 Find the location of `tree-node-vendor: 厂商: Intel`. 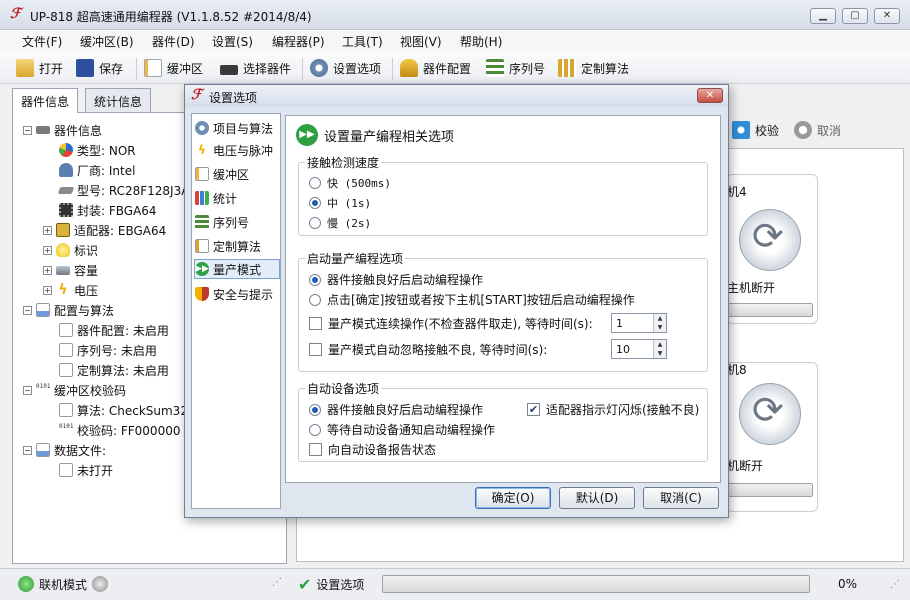

tree-node-vendor: 厂商: Intel is located at coordinates (97, 170).